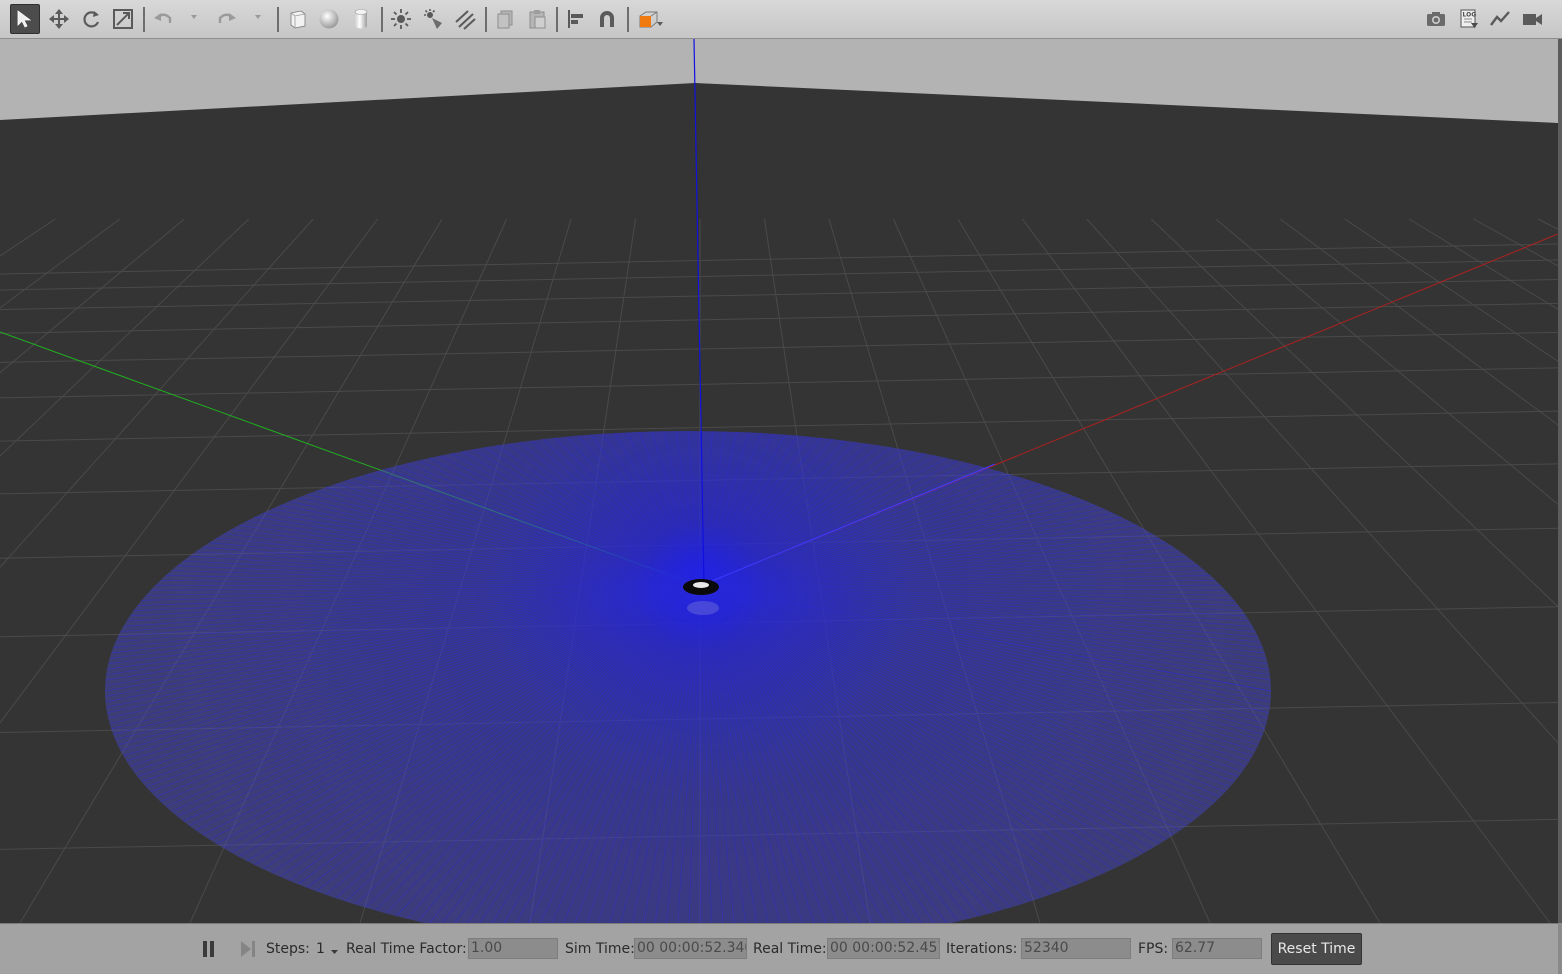 Image resolution: width=1562 pixels, height=974 pixels. I want to click on iterations-field: 52340, so click(1076, 948).